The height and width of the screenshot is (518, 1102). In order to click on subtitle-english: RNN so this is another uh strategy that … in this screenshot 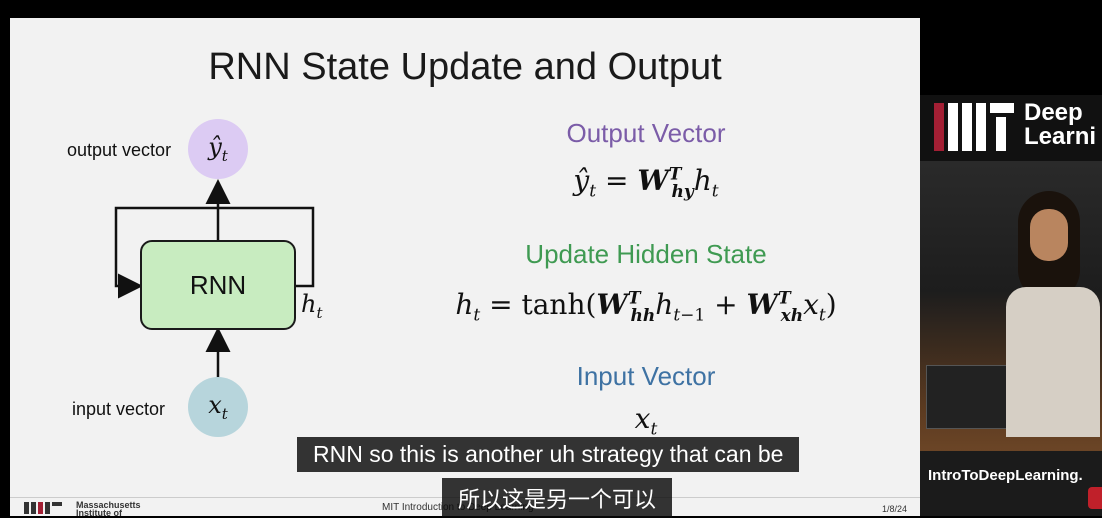, I will do `click(548, 454)`.